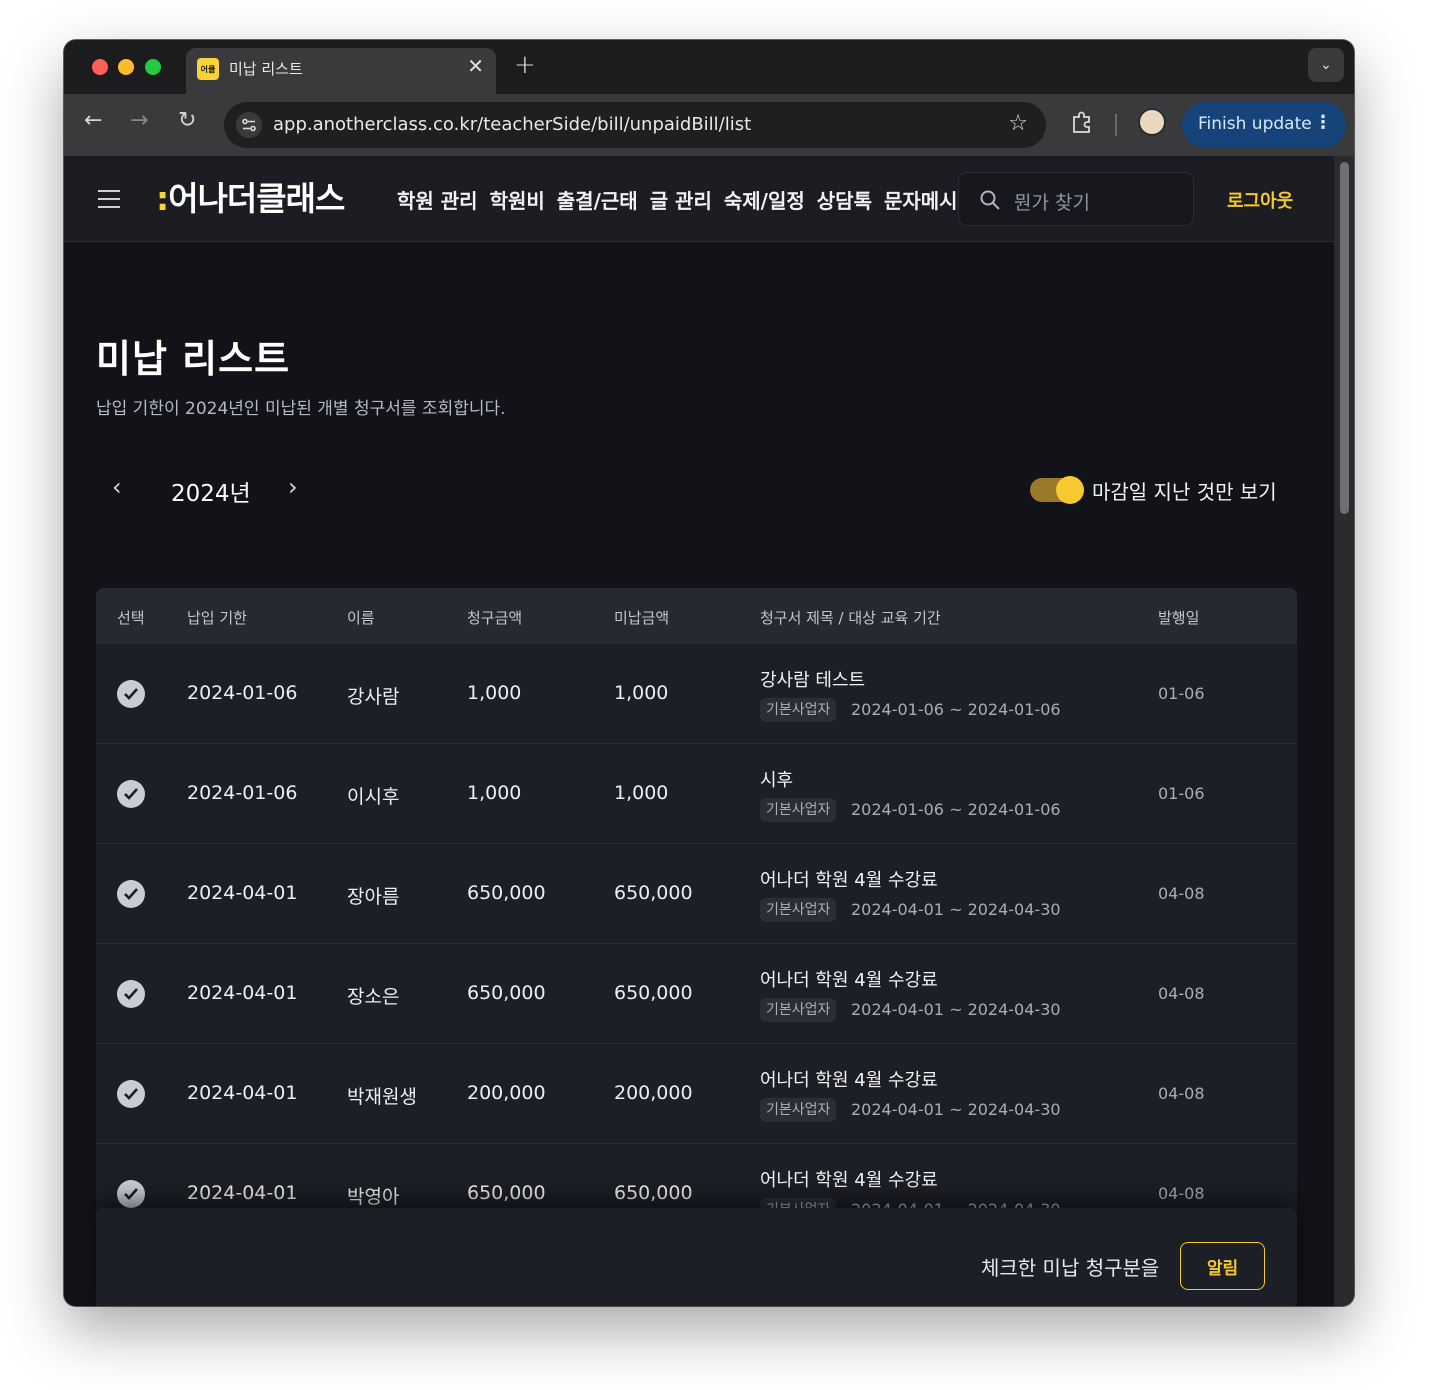 This screenshot has height=1390, width=1430. I want to click on student-name: 이시후, so click(373, 797).